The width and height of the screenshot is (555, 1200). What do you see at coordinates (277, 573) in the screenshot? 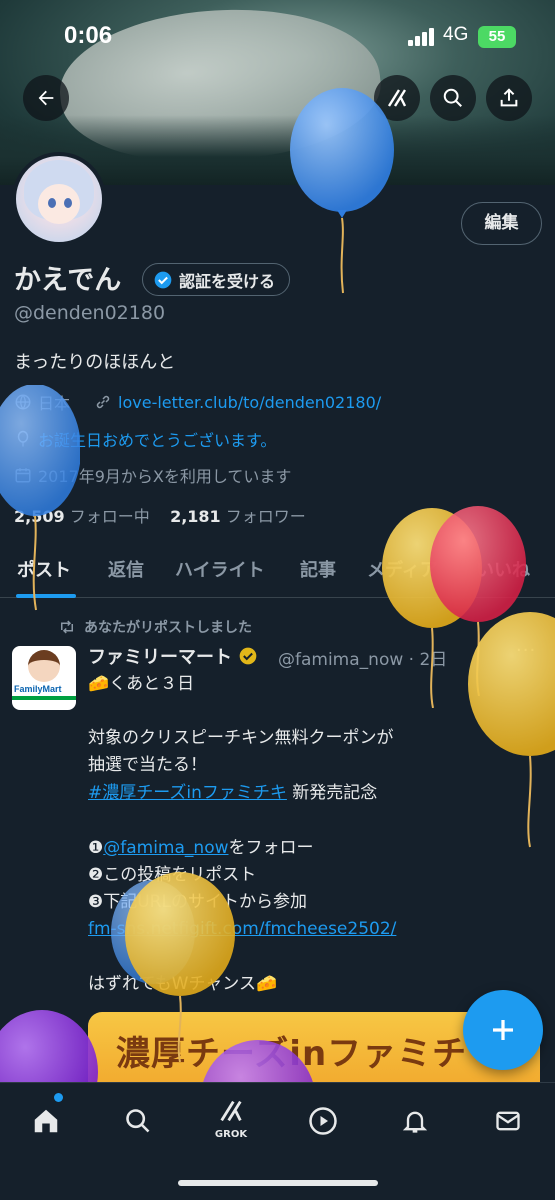
I see `profile-tabs: ポスト 返信 ハイライト 記事 メディア いいね` at bounding box center [277, 573].